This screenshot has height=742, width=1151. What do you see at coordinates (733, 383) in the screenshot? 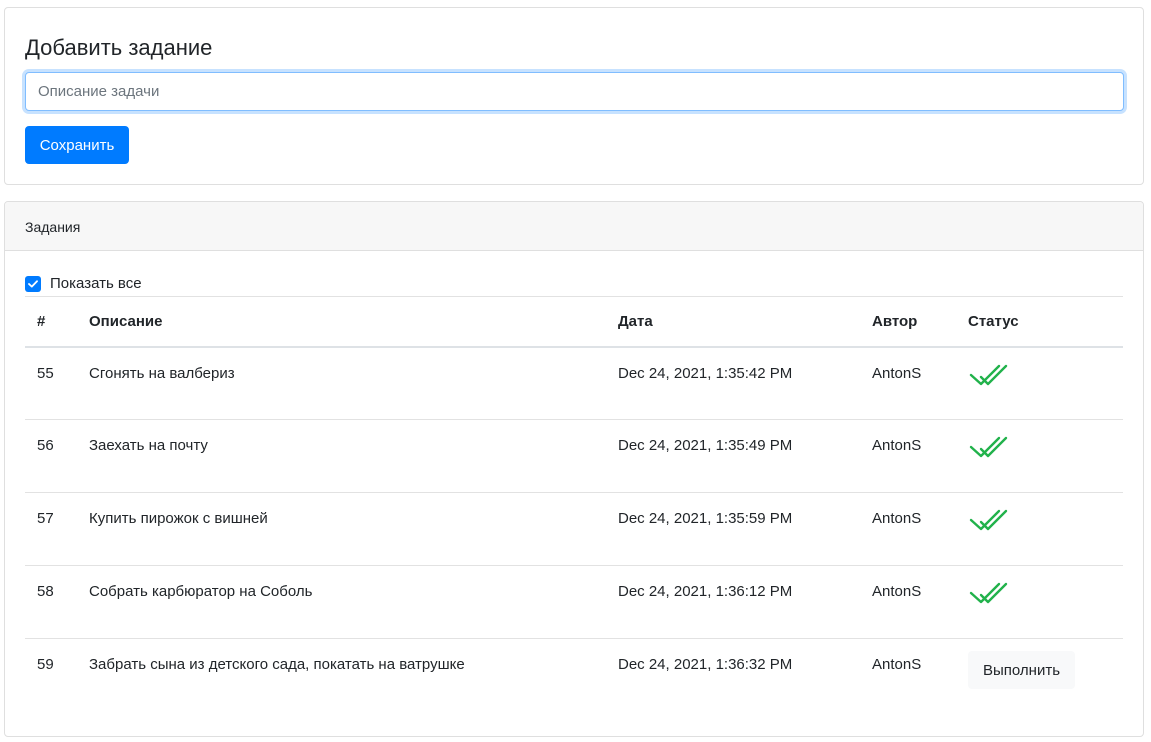
I see `task-date: Dec 24, 2021, 1:35:42 PM` at bounding box center [733, 383].